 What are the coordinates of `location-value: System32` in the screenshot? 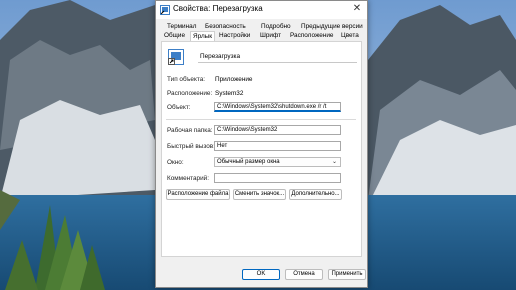 It's located at (229, 93).